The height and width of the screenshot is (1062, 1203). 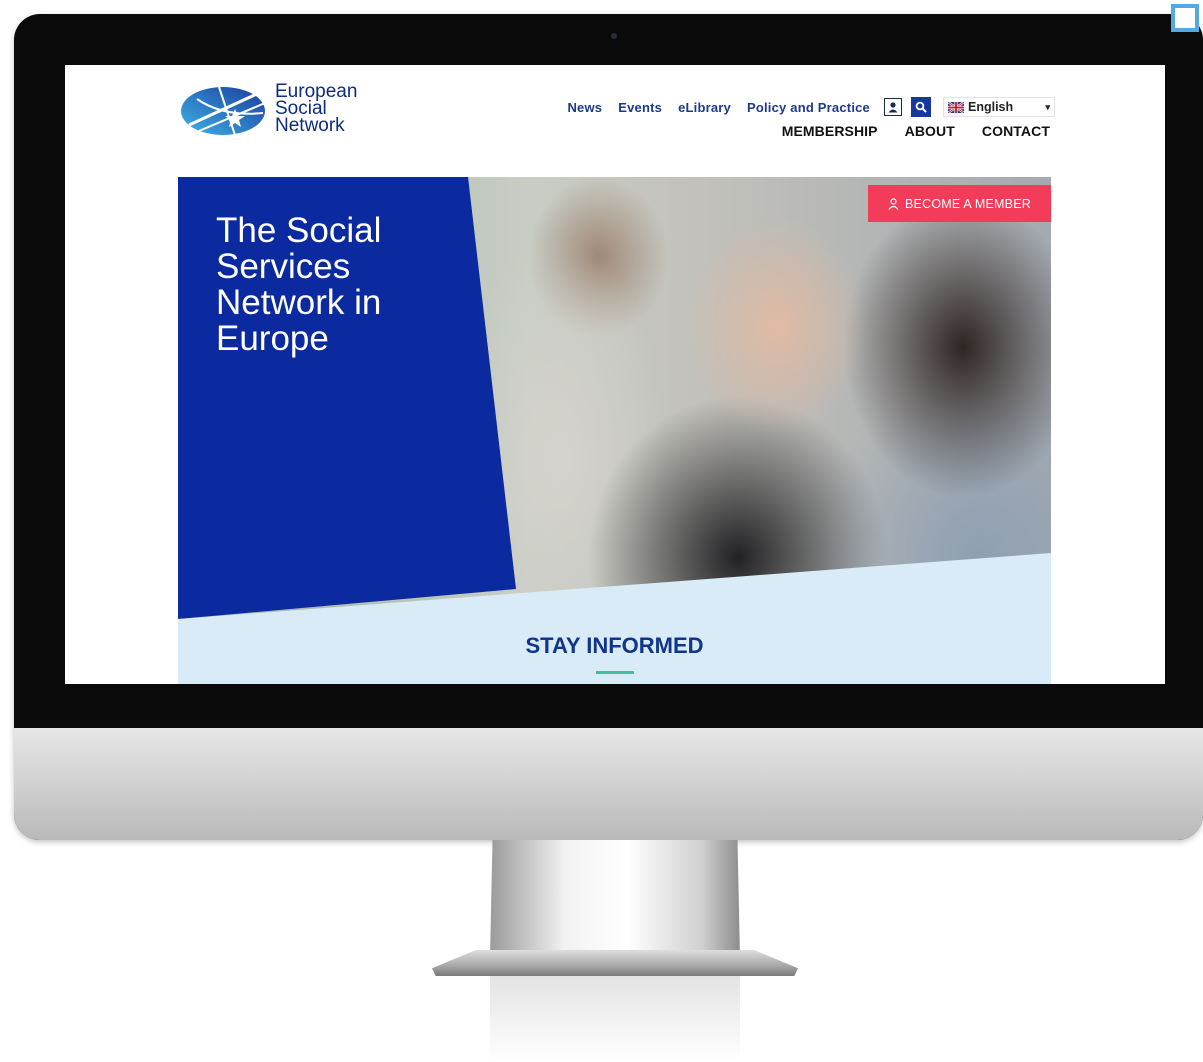 What do you see at coordinates (640, 107) in the screenshot?
I see `nav-link-events: Events` at bounding box center [640, 107].